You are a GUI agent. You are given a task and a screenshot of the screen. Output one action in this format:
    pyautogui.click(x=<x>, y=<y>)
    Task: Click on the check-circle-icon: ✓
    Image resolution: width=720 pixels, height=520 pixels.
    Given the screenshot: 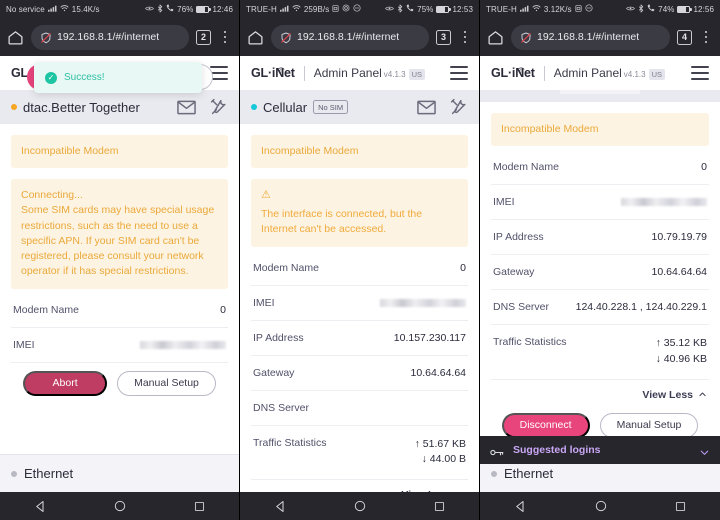 What is the action you would take?
    pyautogui.click(x=51, y=77)
    